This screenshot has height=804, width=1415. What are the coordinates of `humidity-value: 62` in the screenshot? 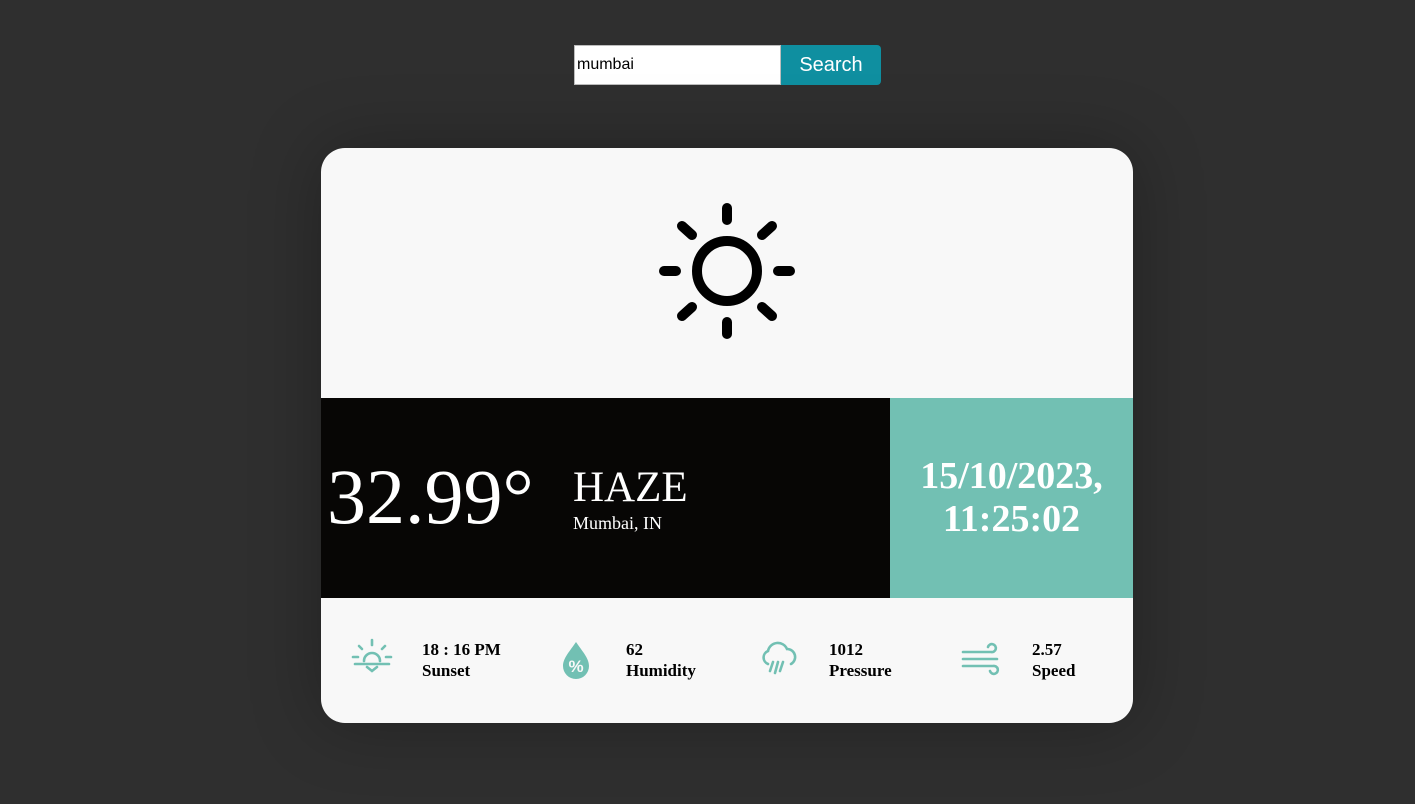 It's located at (634, 649).